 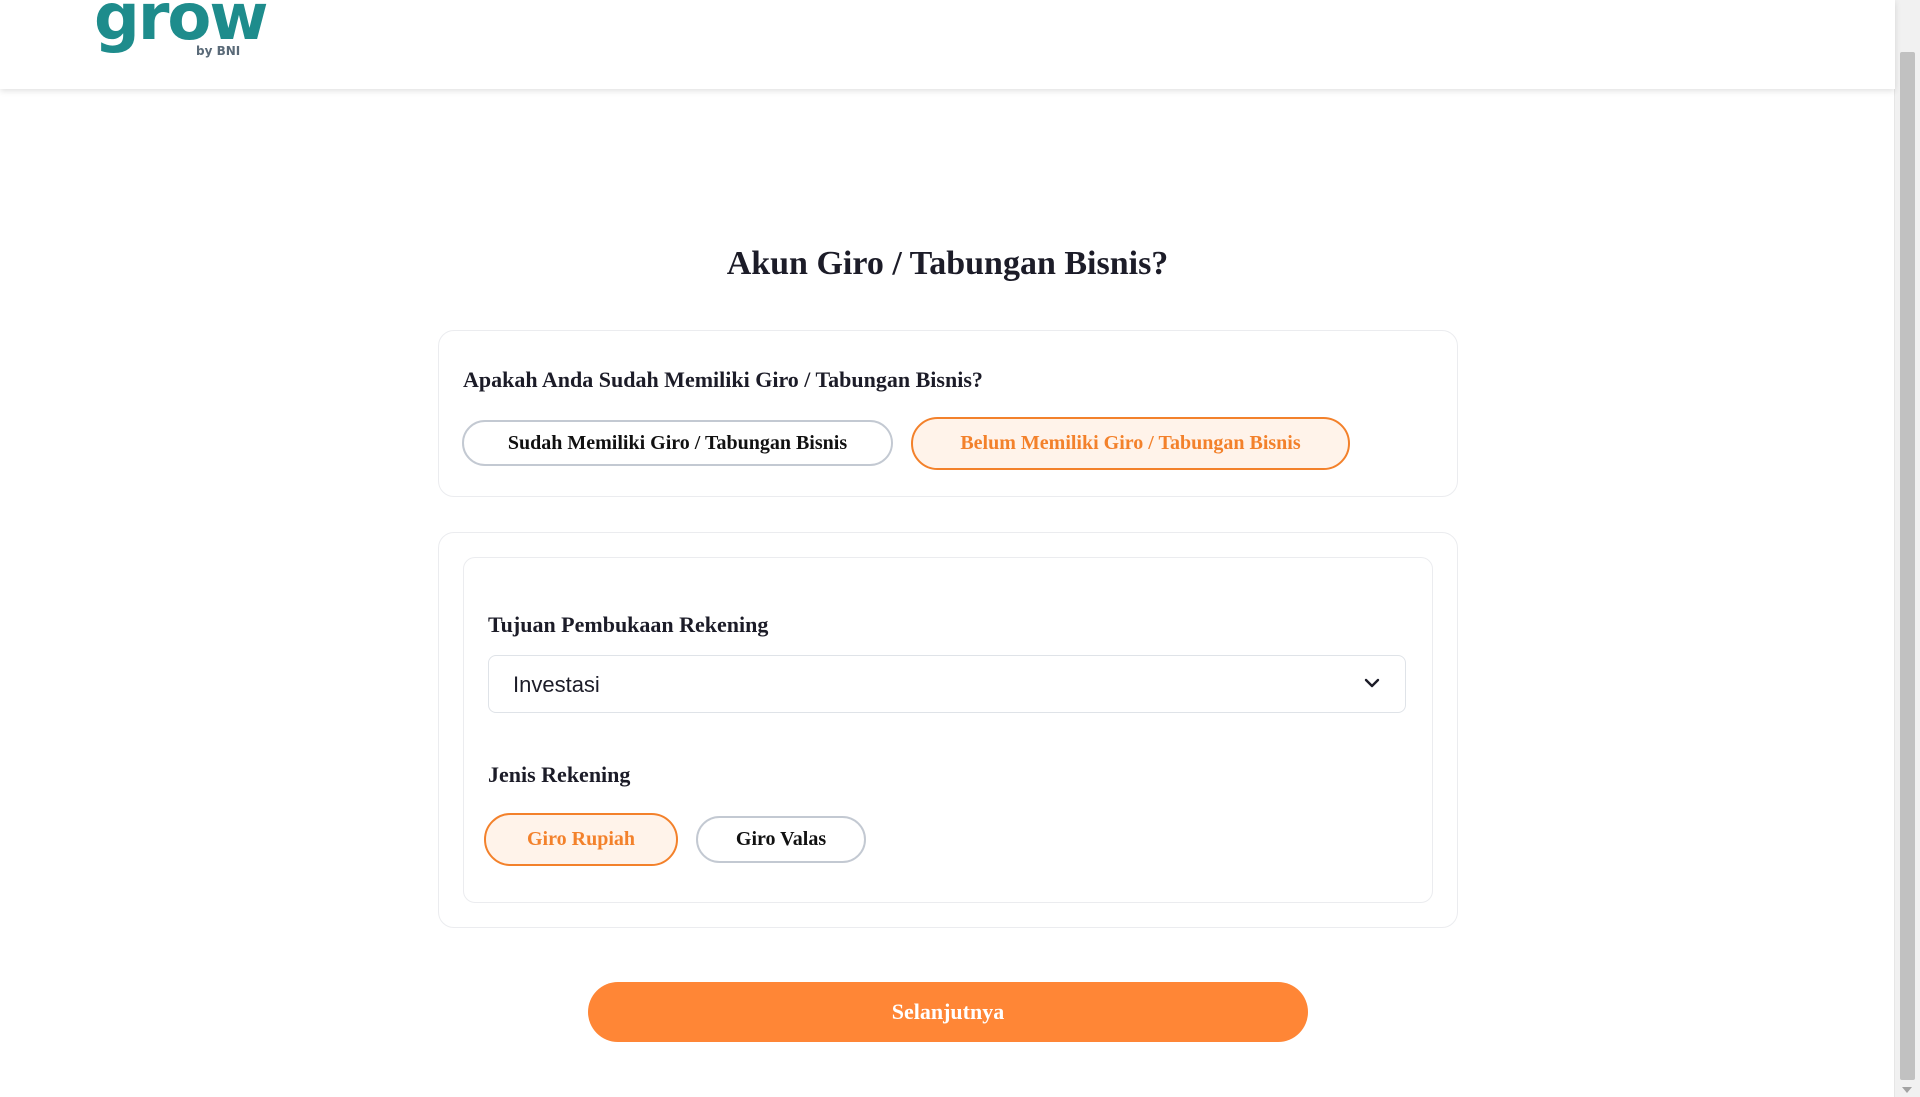 What do you see at coordinates (948, 1012) in the screenshot?
I see `next-button: Selanjutnya` at bounding box center [948, 1012].